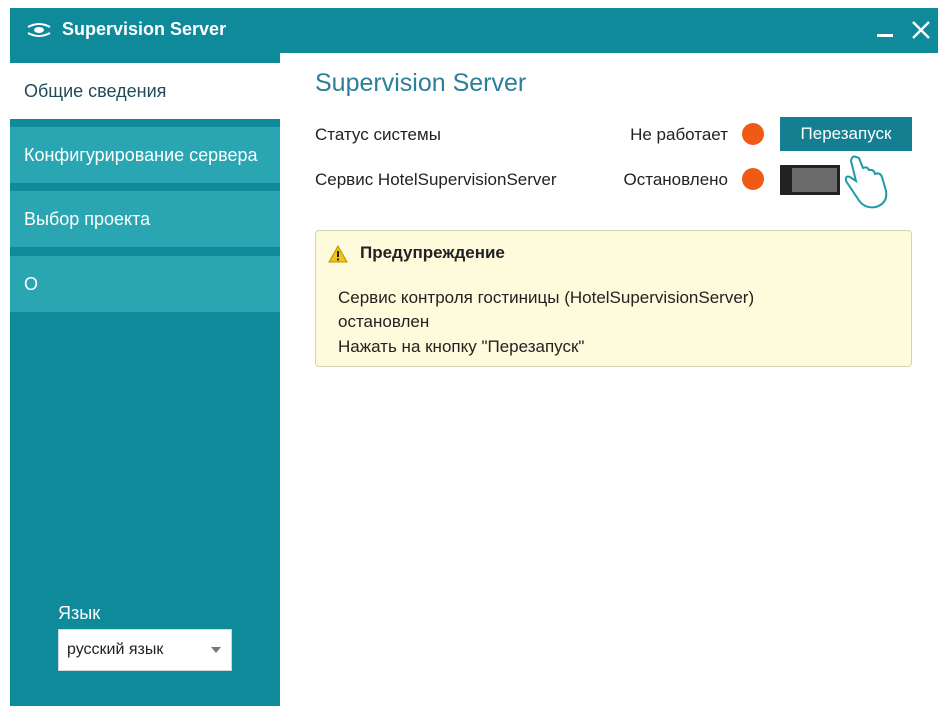 This screenshot has width=939, height=706. Describe the element at coordinates (141, 154) in the screenshot. I see `sidebar-item-label: Конфигурирование сервера` at that location.